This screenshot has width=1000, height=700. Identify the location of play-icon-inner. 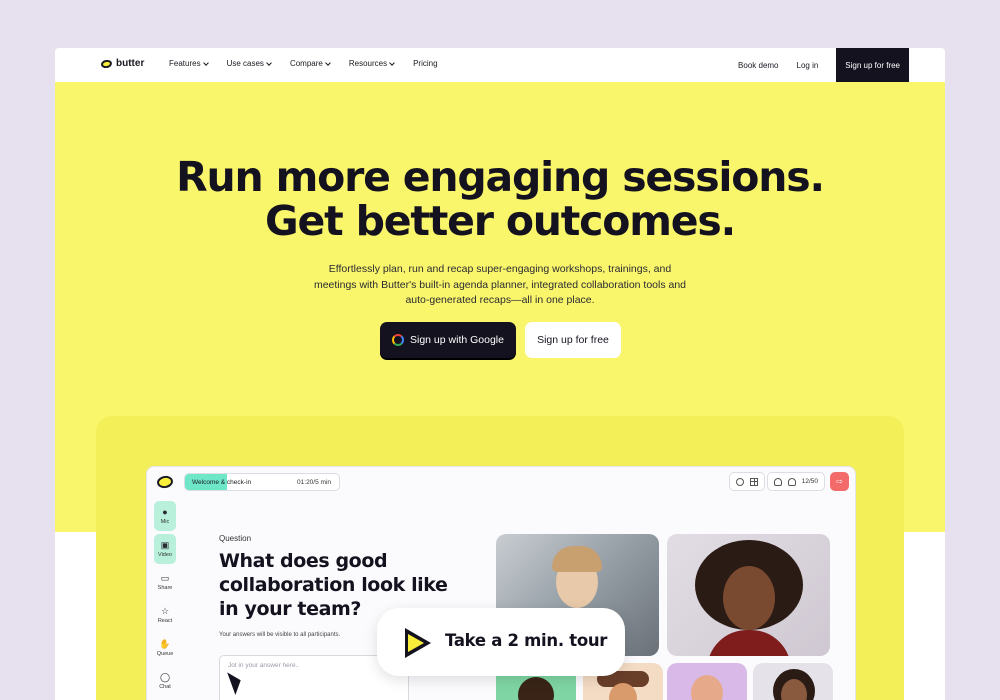
(416, 643).